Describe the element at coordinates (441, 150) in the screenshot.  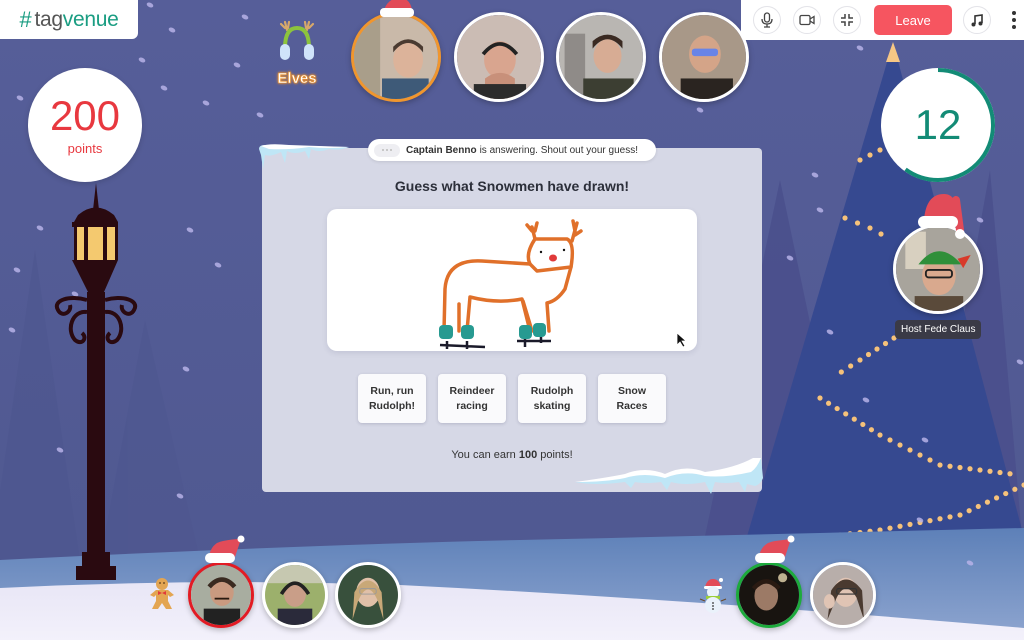
I see `answering-player-name: Captain Benno` at that location.